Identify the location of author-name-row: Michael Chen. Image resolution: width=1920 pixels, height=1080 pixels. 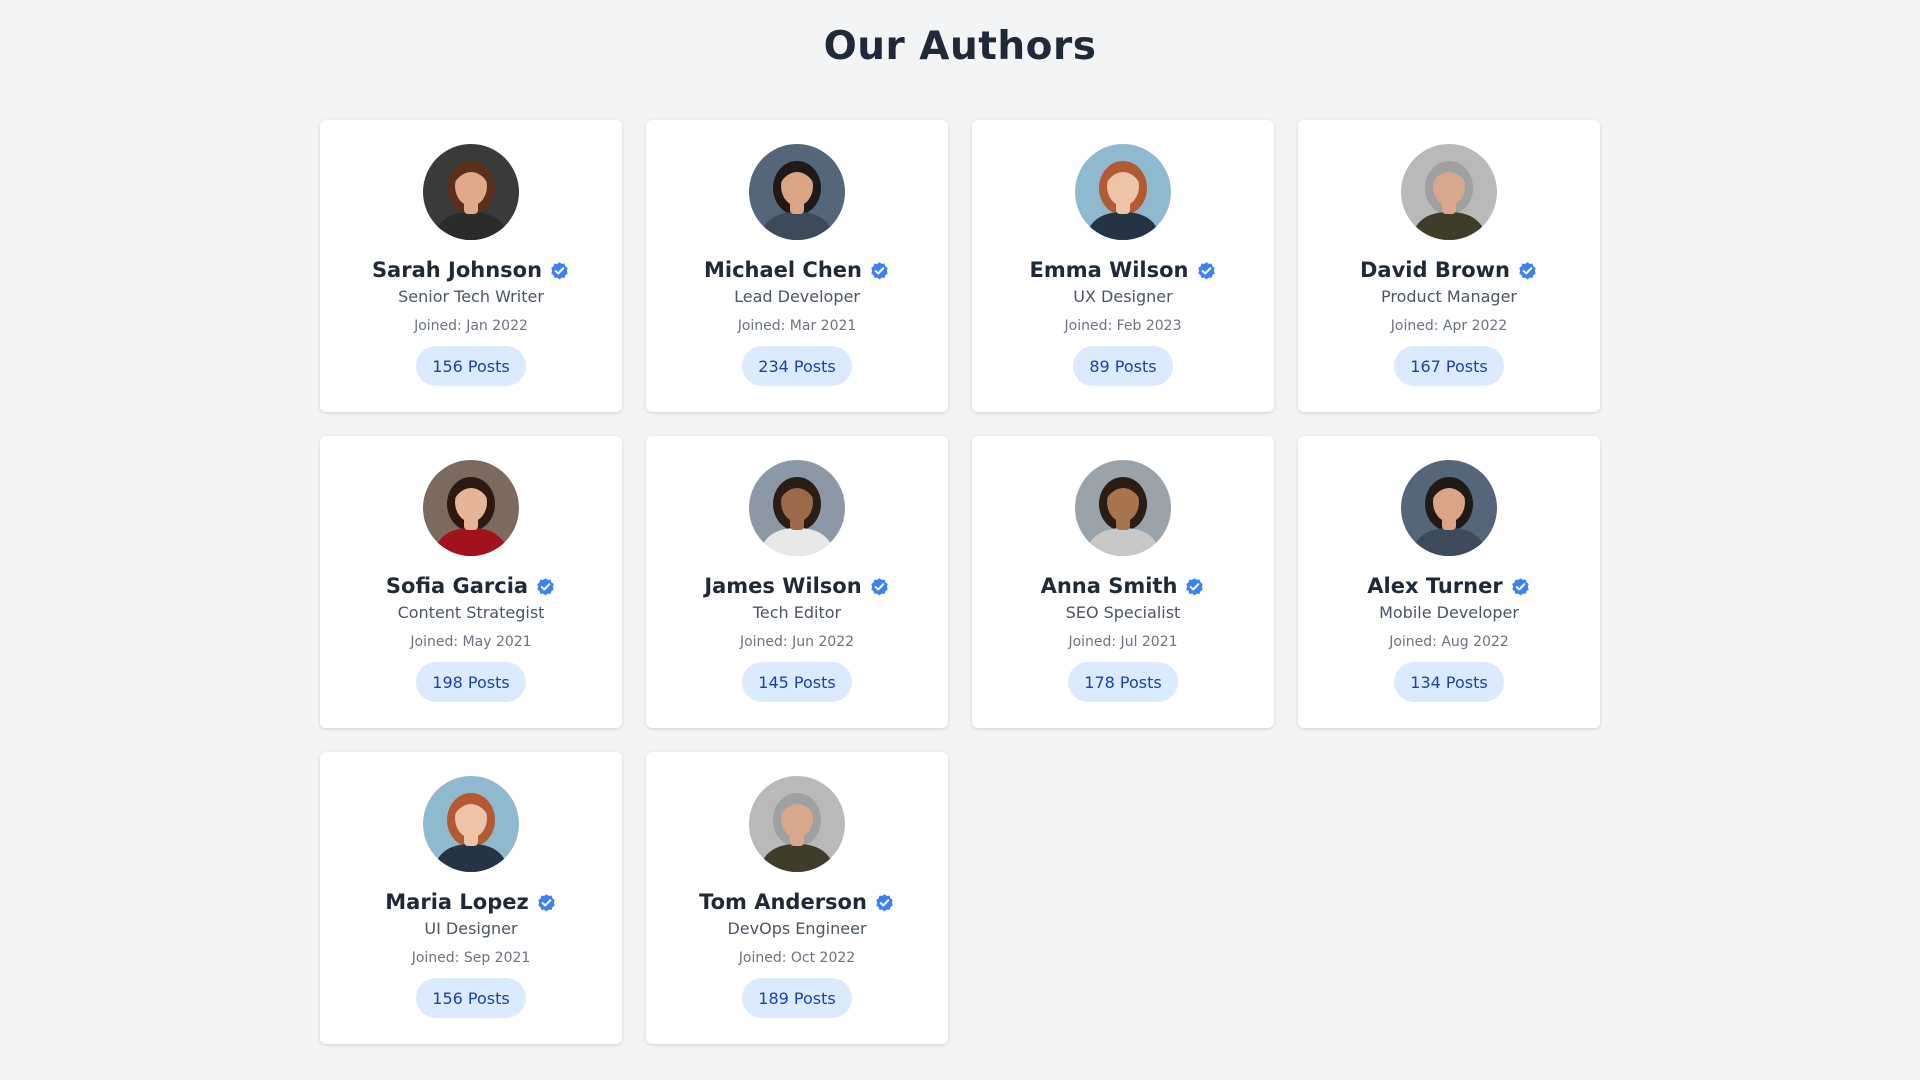
(797, 270).